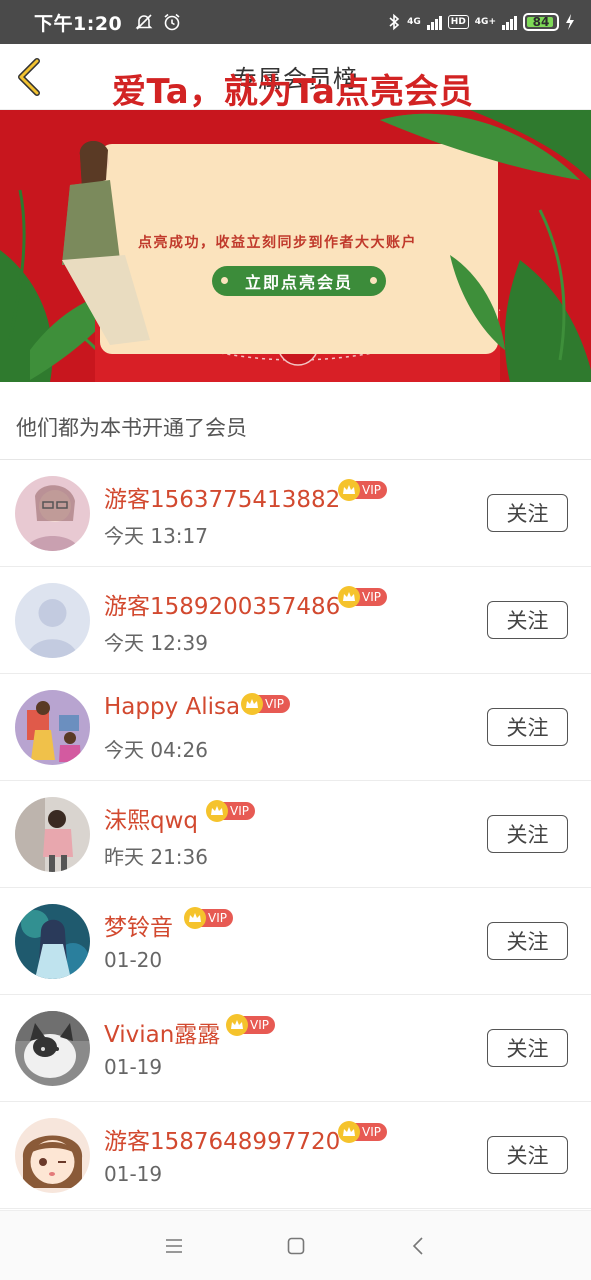  What do you see at coordinates (299, 281) in the screenshot?
I see `light-up-member-button: 立即点亮会员` at bounding box center [299, 281].